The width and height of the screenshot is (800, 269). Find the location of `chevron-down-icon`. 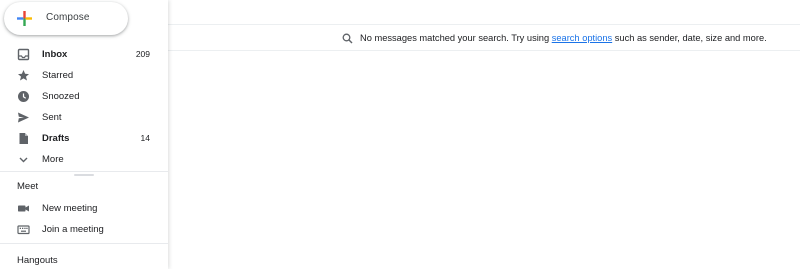

chevron-down-icon is located at coordinates (23, 159).